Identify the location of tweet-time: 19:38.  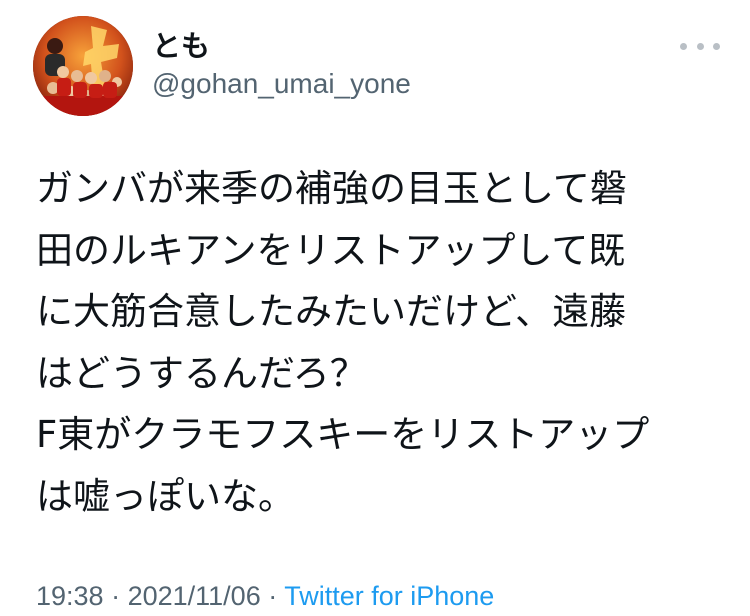
(70, 596).